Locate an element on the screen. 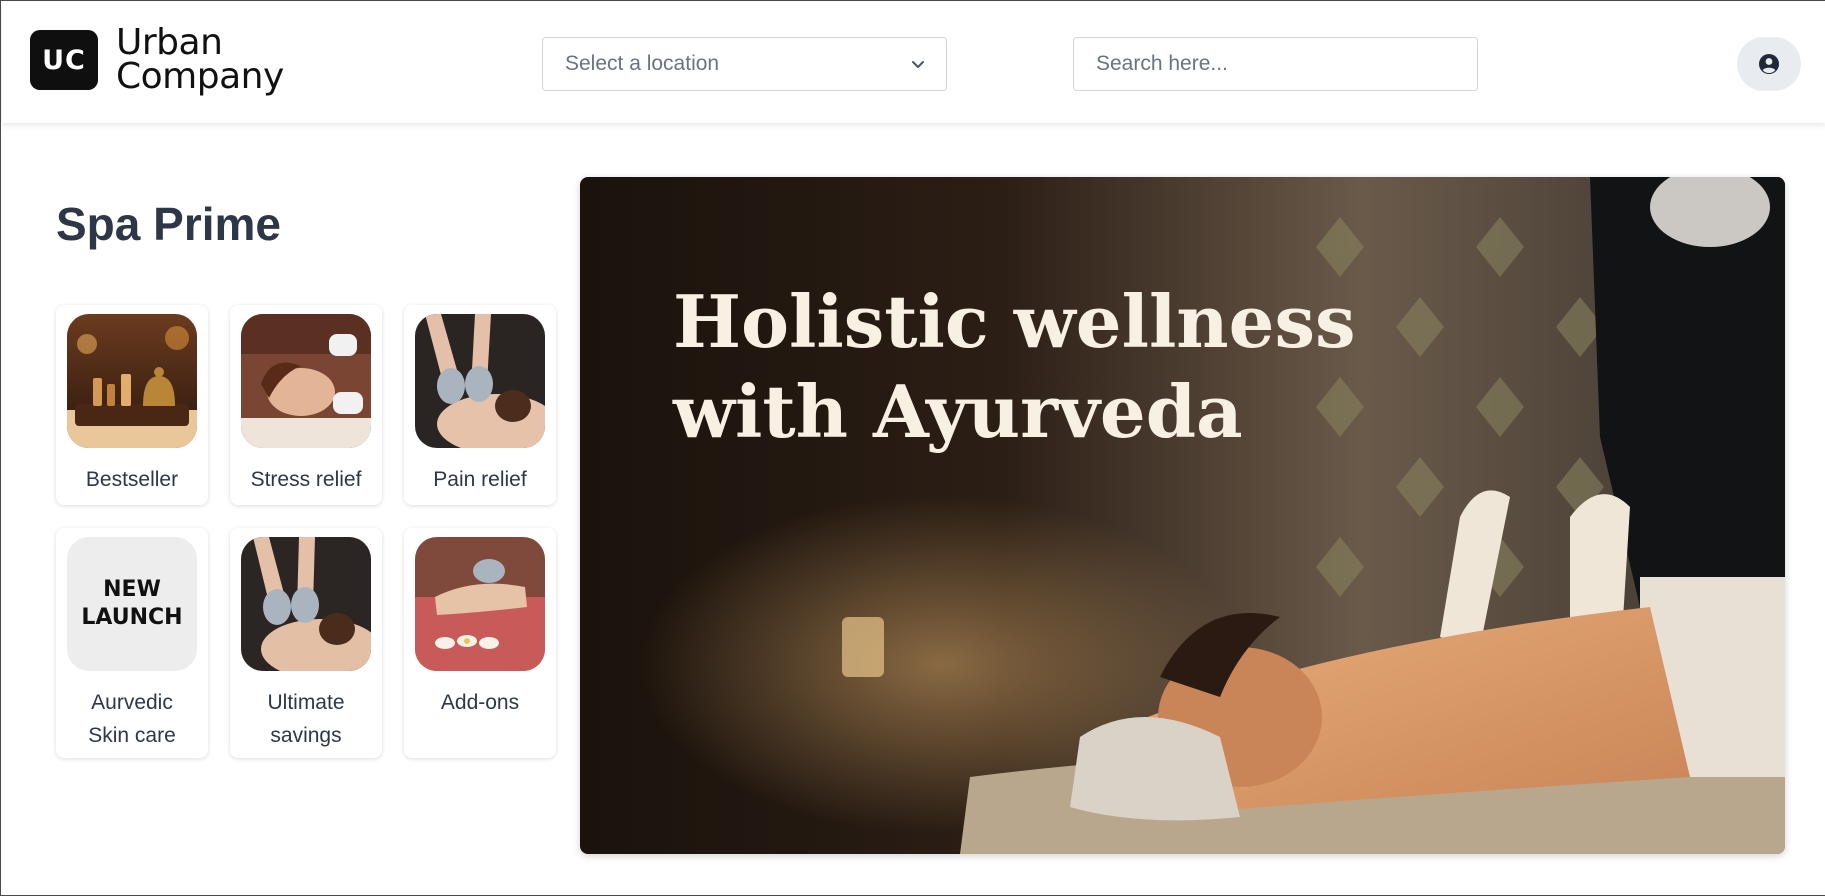 Image resolution: width=1825 pixels, height=896 pixels. location-select: Select a location is located at coordinates (744, 64).